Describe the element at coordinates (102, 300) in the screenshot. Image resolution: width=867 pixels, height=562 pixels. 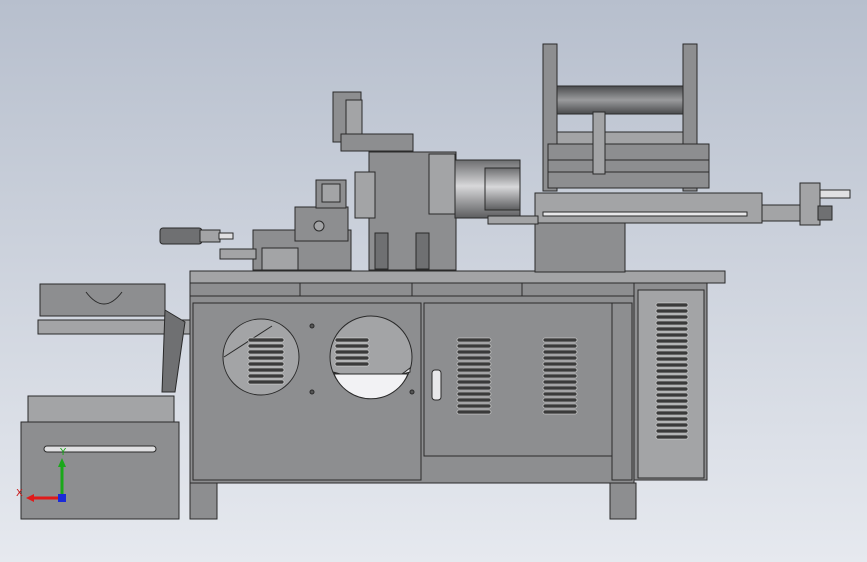
I see `side-tray` at that location.